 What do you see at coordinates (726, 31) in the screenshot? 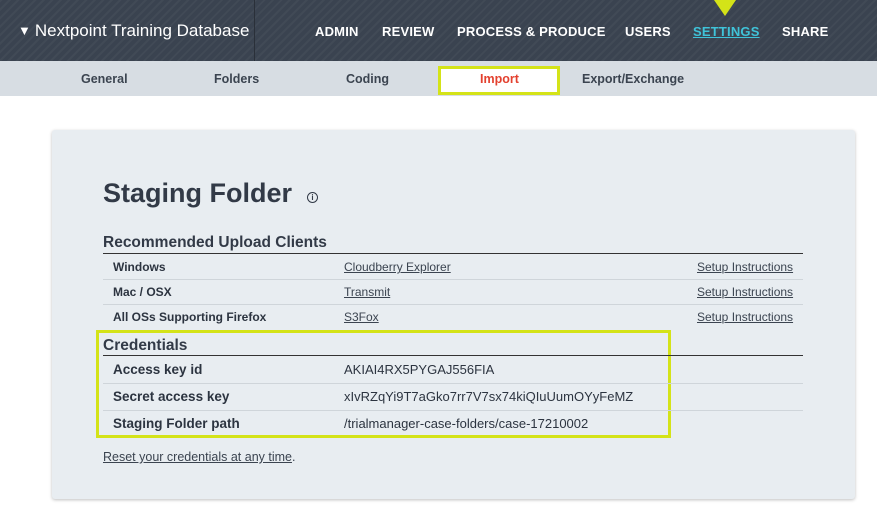
I see `nav-settings: SETTINGS` at bounding box center [726, 31].